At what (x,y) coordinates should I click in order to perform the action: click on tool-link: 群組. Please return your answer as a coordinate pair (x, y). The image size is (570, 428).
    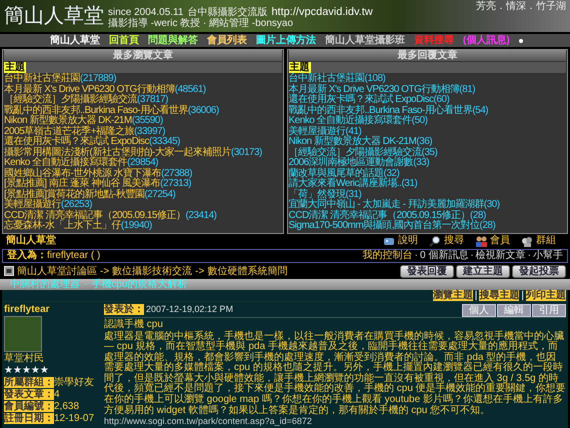
    Looking at the image, I should click on (546, 240).